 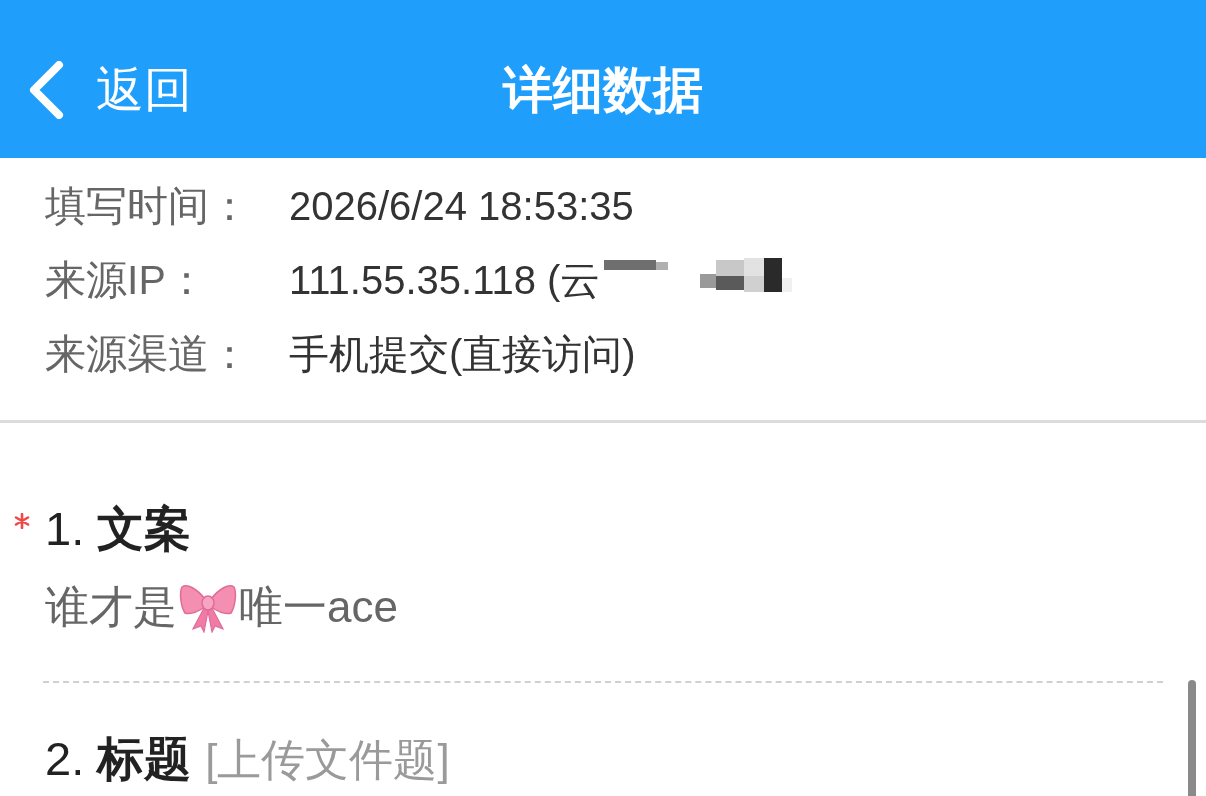 I want to click on answer-text: 唯一ace, so click(x=318, y=607).